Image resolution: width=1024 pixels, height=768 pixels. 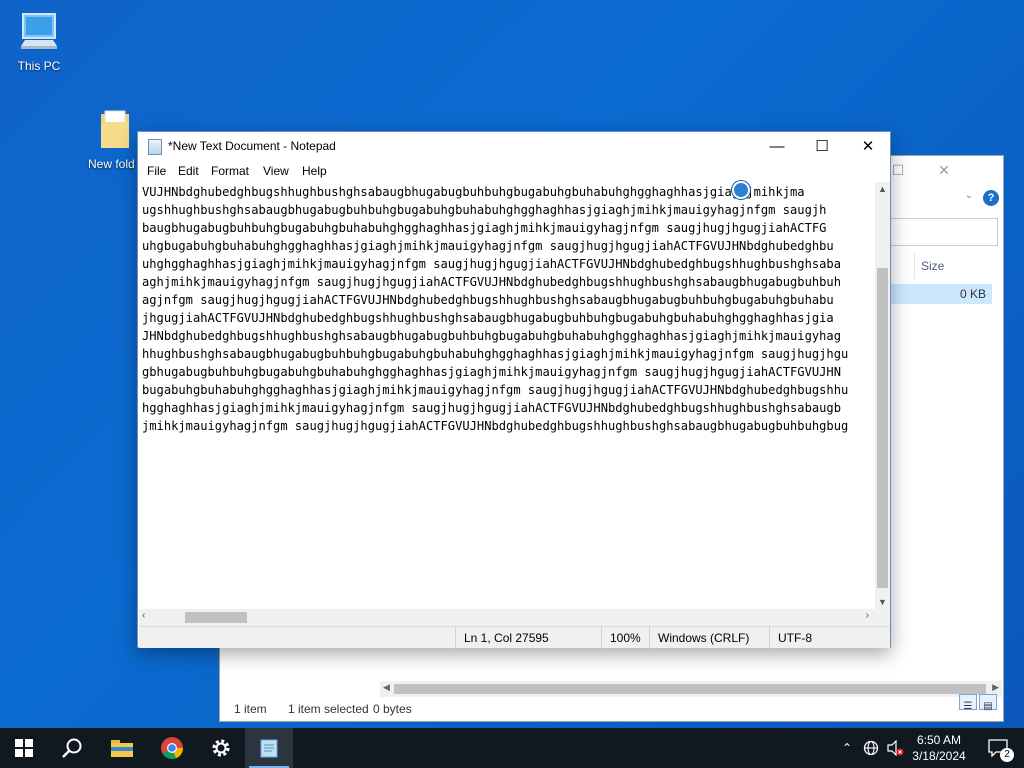 What do you see at coordinates (156, 171) in the screenshot?
I see `menu-file: File` at bounding box center [156, 171].